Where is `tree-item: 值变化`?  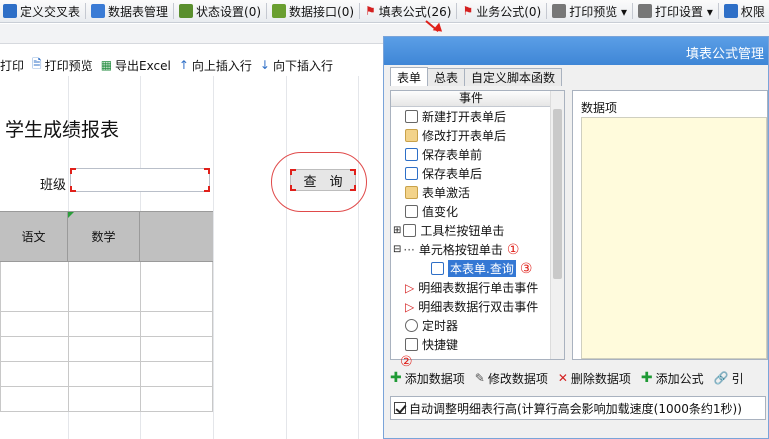 tree-item: 值变化 is located at coordinates (431, 211).